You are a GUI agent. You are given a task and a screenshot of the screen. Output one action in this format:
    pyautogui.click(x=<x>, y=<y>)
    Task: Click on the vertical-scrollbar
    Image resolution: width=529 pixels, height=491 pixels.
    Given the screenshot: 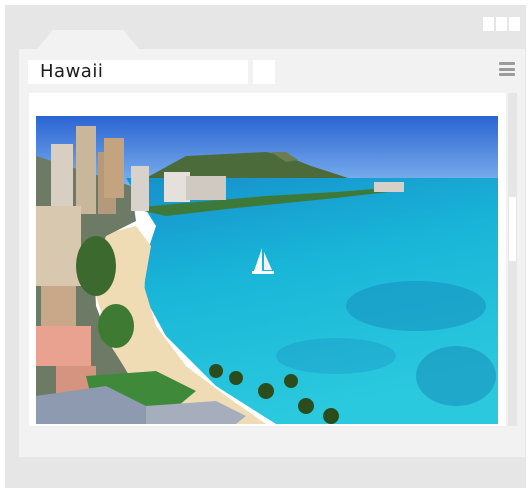 What is the action you would take?
    pyautogui.click(x=512, y=259)
    